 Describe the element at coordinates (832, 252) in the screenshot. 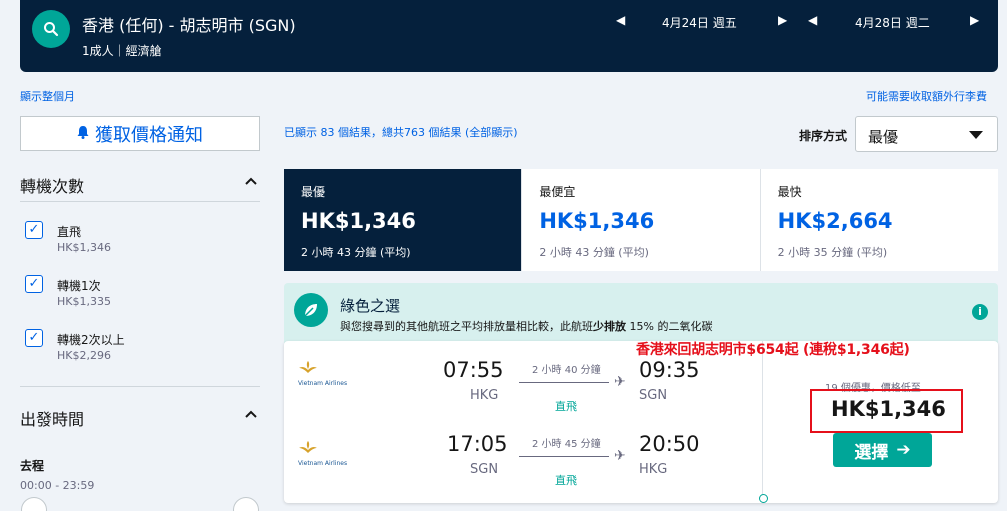

I see `tab-duration: 2 小時 35 分鐘 (平均)` at that location.